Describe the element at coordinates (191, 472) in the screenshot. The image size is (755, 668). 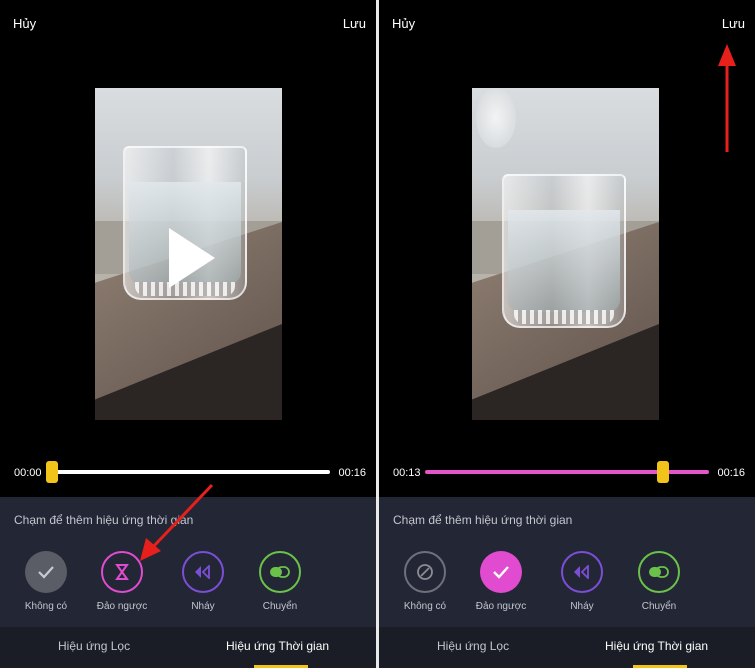
I see `timeline-track` at that location.